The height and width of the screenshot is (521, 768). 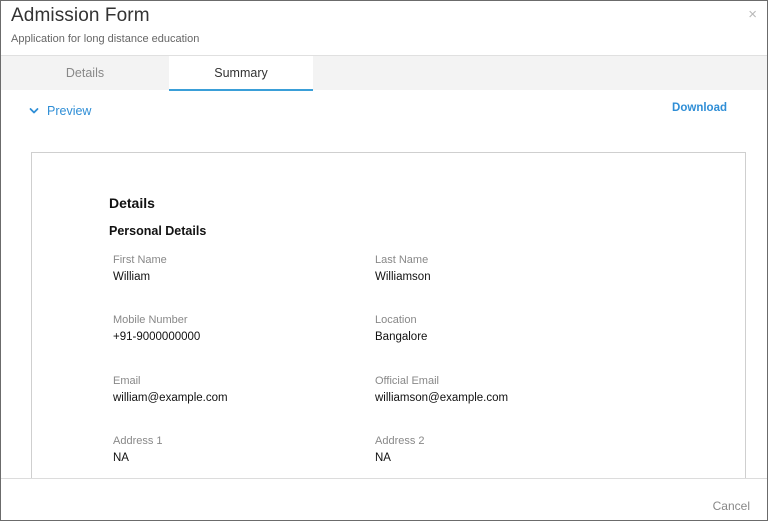 What do you see at coordinates (442, 398) in the screenshot?
I see `field-value: williamson@example.com` at bounding box center [442, 398].